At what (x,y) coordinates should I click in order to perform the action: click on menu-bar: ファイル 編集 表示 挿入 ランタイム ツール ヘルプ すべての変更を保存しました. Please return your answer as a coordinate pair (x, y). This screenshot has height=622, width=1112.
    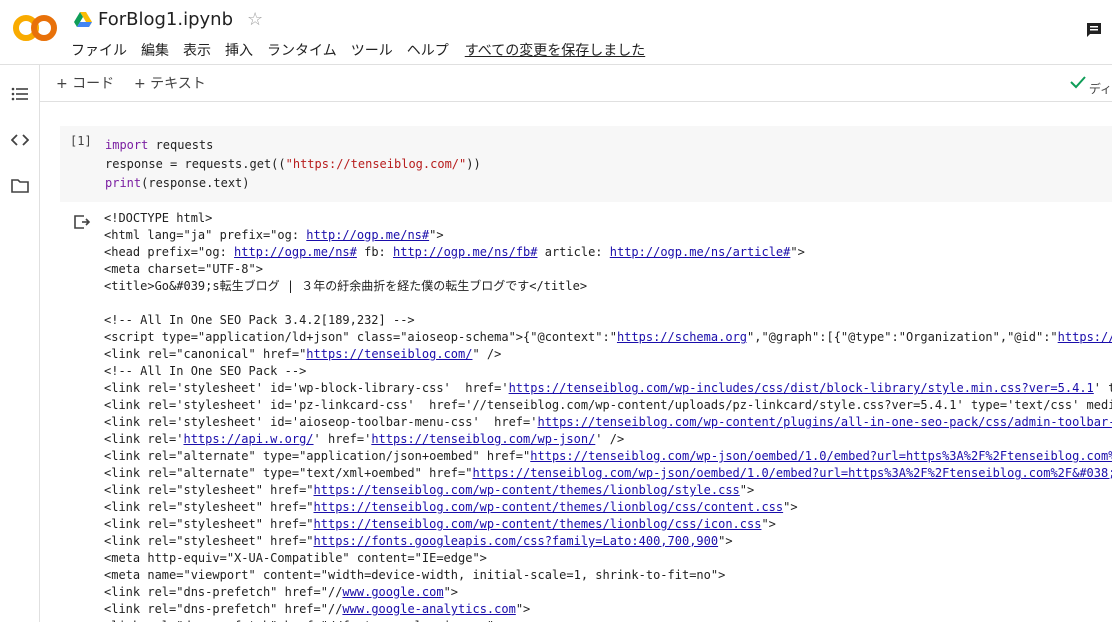
    Looking at the image, I should click on (365, 50).